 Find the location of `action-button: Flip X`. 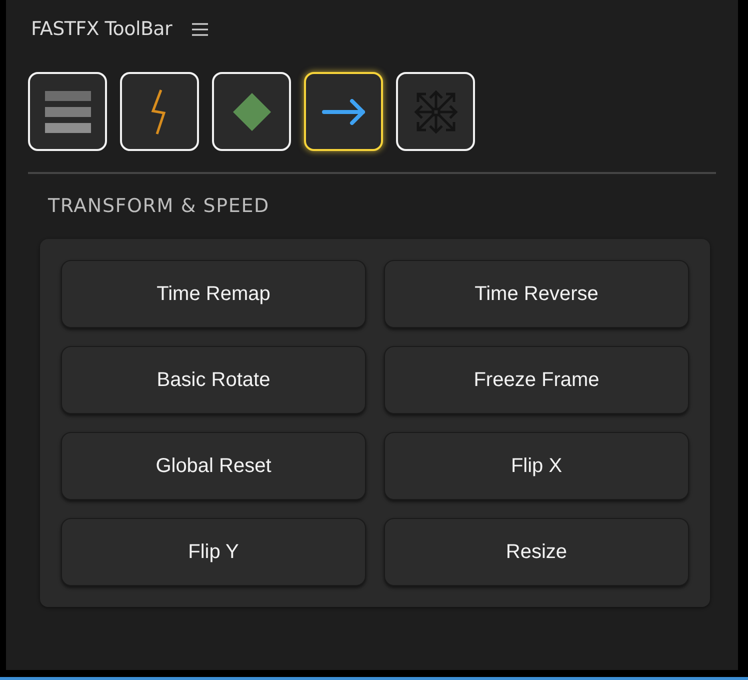

action-button: Flip X is located at coordinates (536, 466).